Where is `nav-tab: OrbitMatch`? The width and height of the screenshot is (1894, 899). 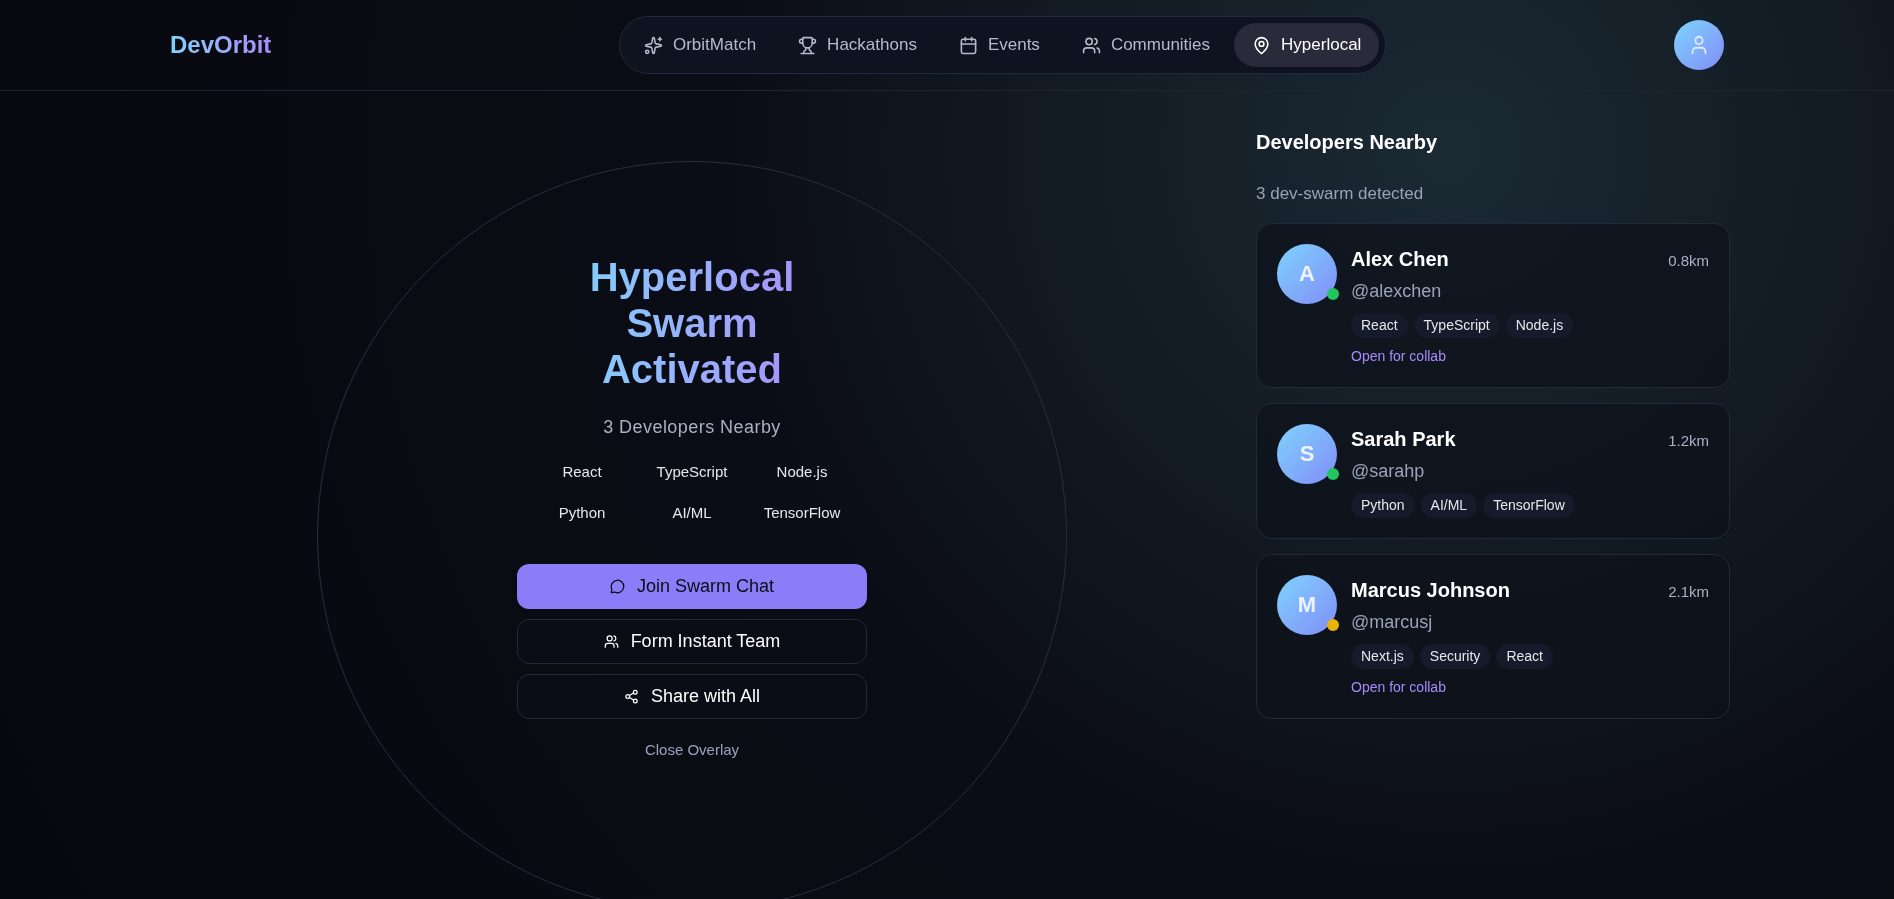 nav-tab: OrbitMatch is located at coordinates (700, 45).